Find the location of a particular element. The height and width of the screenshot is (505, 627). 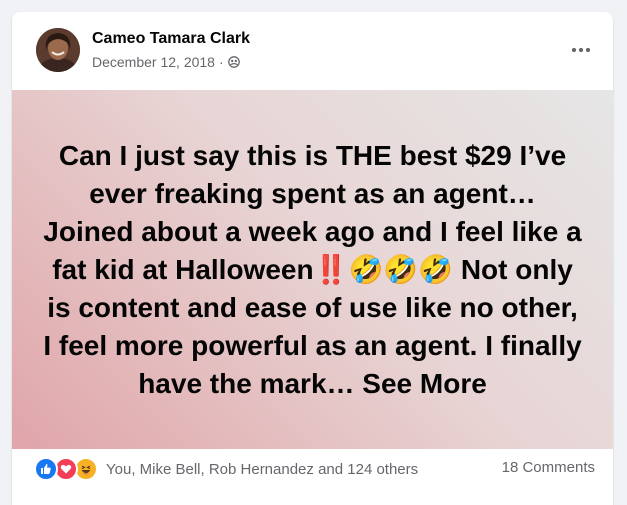

more-options-button is located at coordinates (581, 50).